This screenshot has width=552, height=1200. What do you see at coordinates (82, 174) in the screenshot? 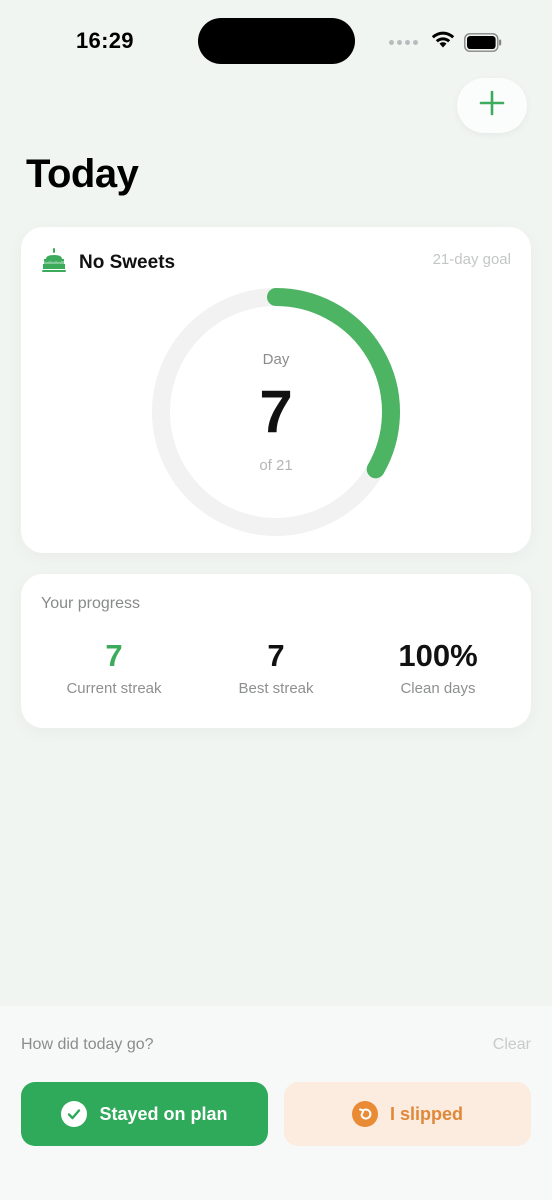
I see `page-title: Today` at bounding box center [82, 174].